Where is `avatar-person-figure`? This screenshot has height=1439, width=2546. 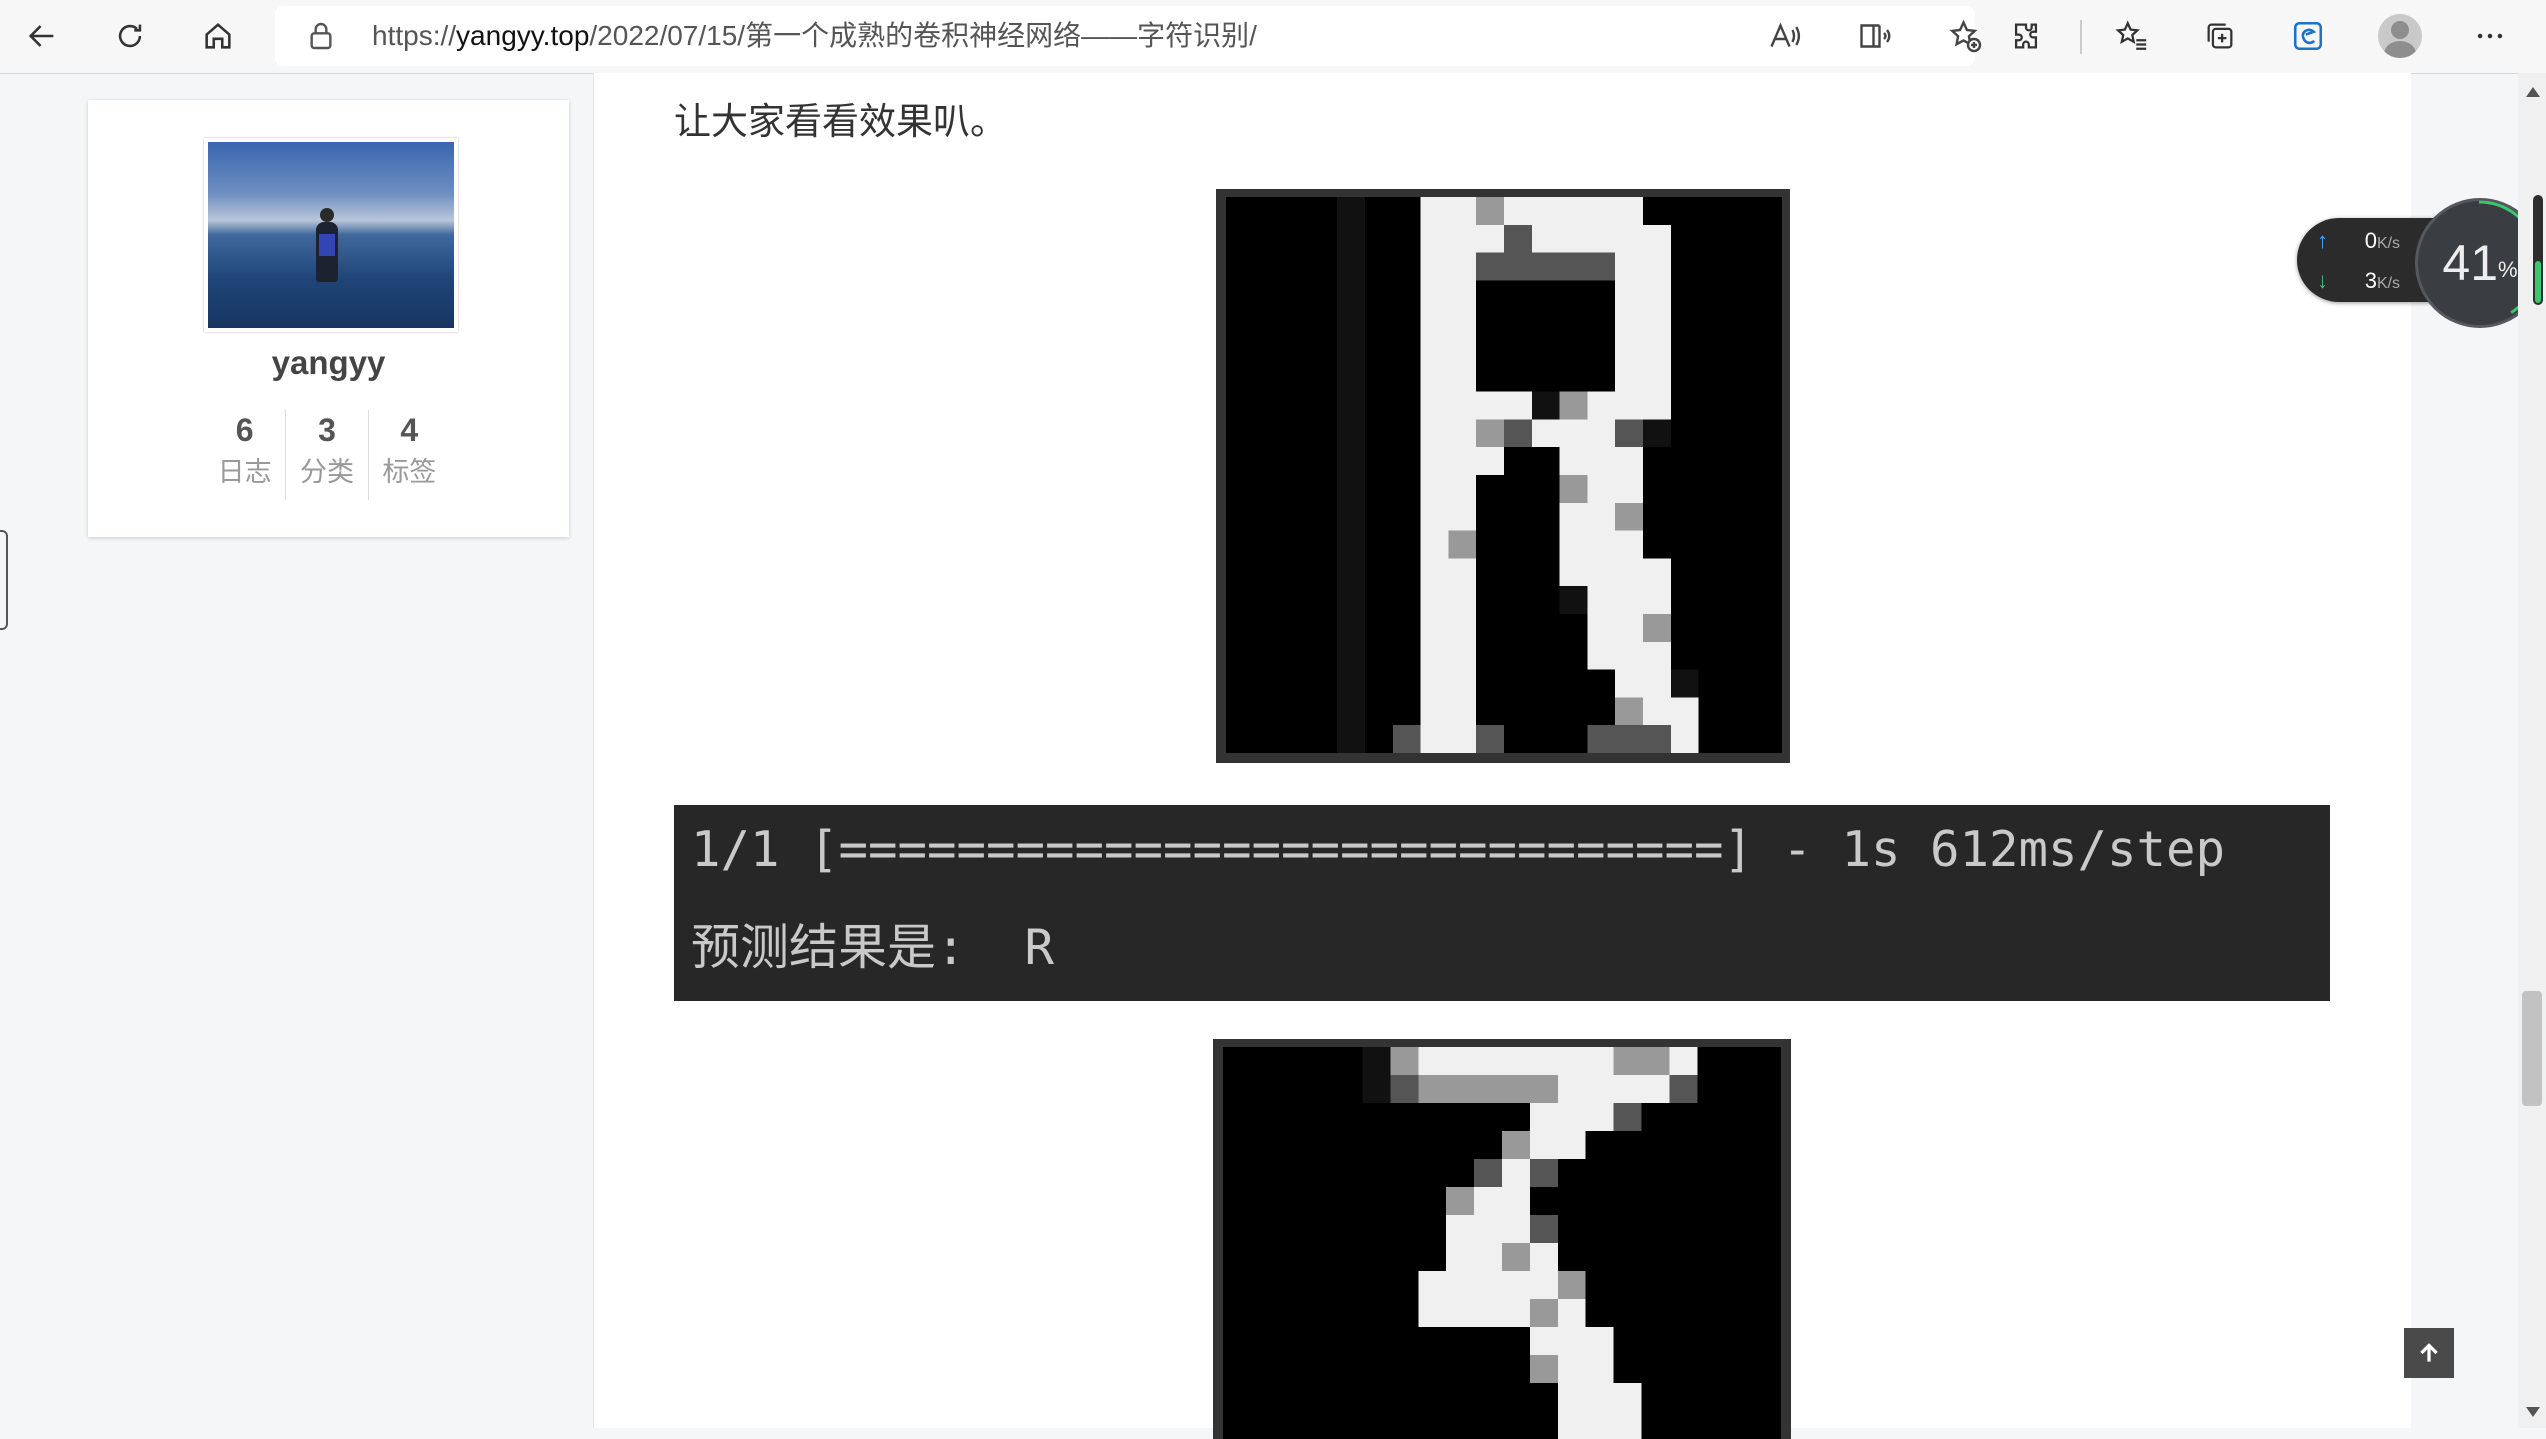 avatar-person-figure is located at coordinates (327, 245).